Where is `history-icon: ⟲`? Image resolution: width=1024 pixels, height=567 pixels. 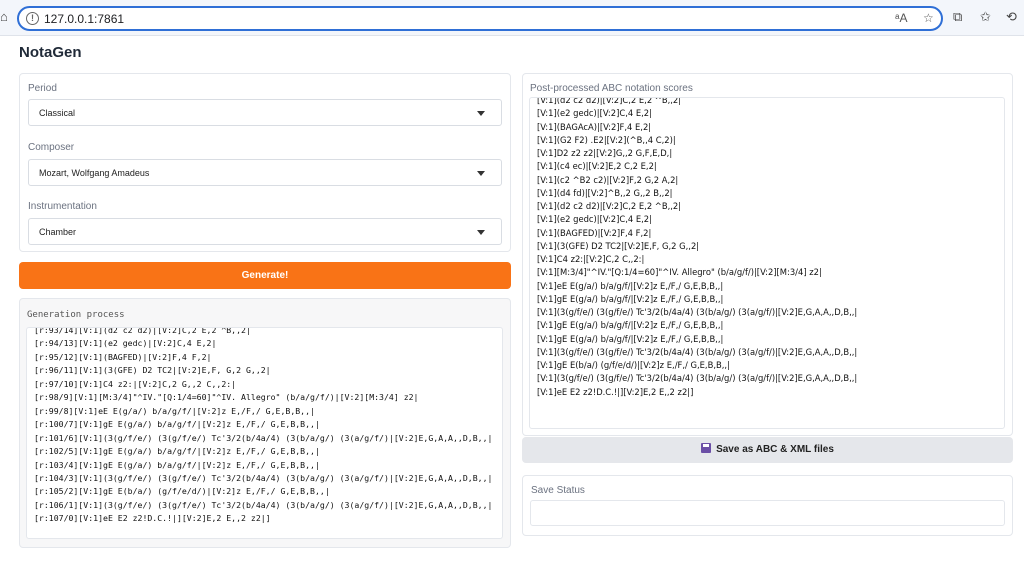
history-icon: ⟲ is located at coordinates (1011, 17).